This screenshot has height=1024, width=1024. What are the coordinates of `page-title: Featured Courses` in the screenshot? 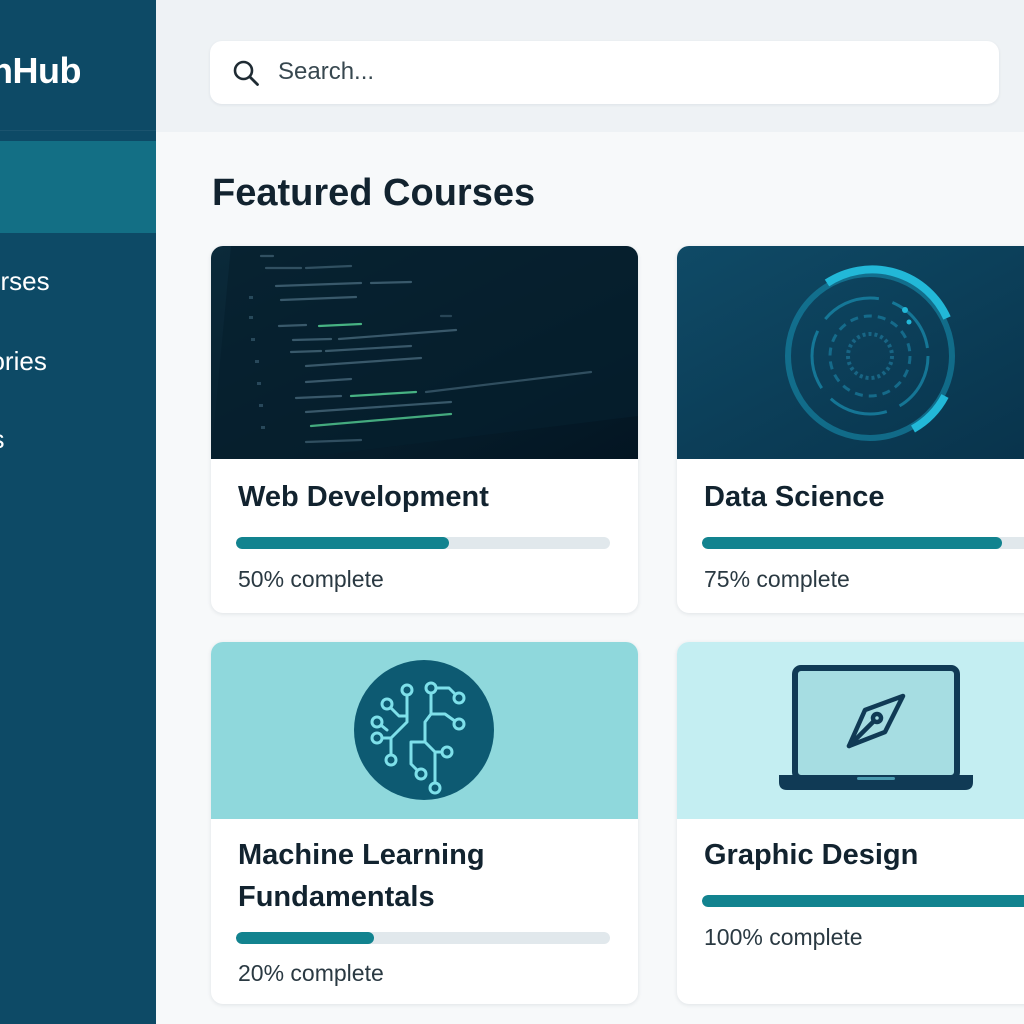 It's located at (374, 193).